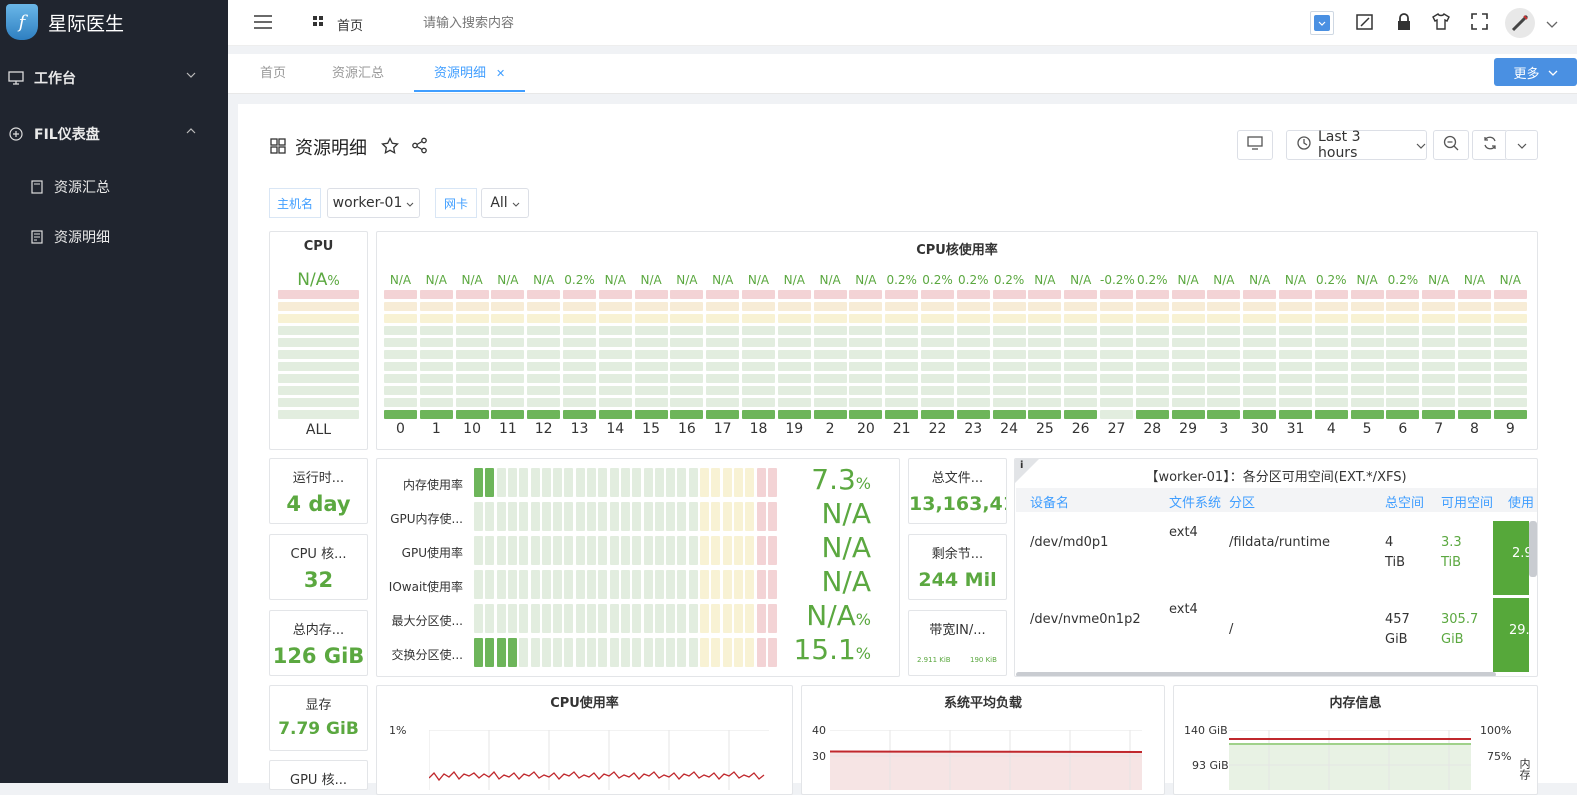 Image resolution: width=1577 pixels, height=795 pixels. What do you see at coordinates (419, 147) in the screenshot?
I see `share-icon` at bounding box center [419, 147].